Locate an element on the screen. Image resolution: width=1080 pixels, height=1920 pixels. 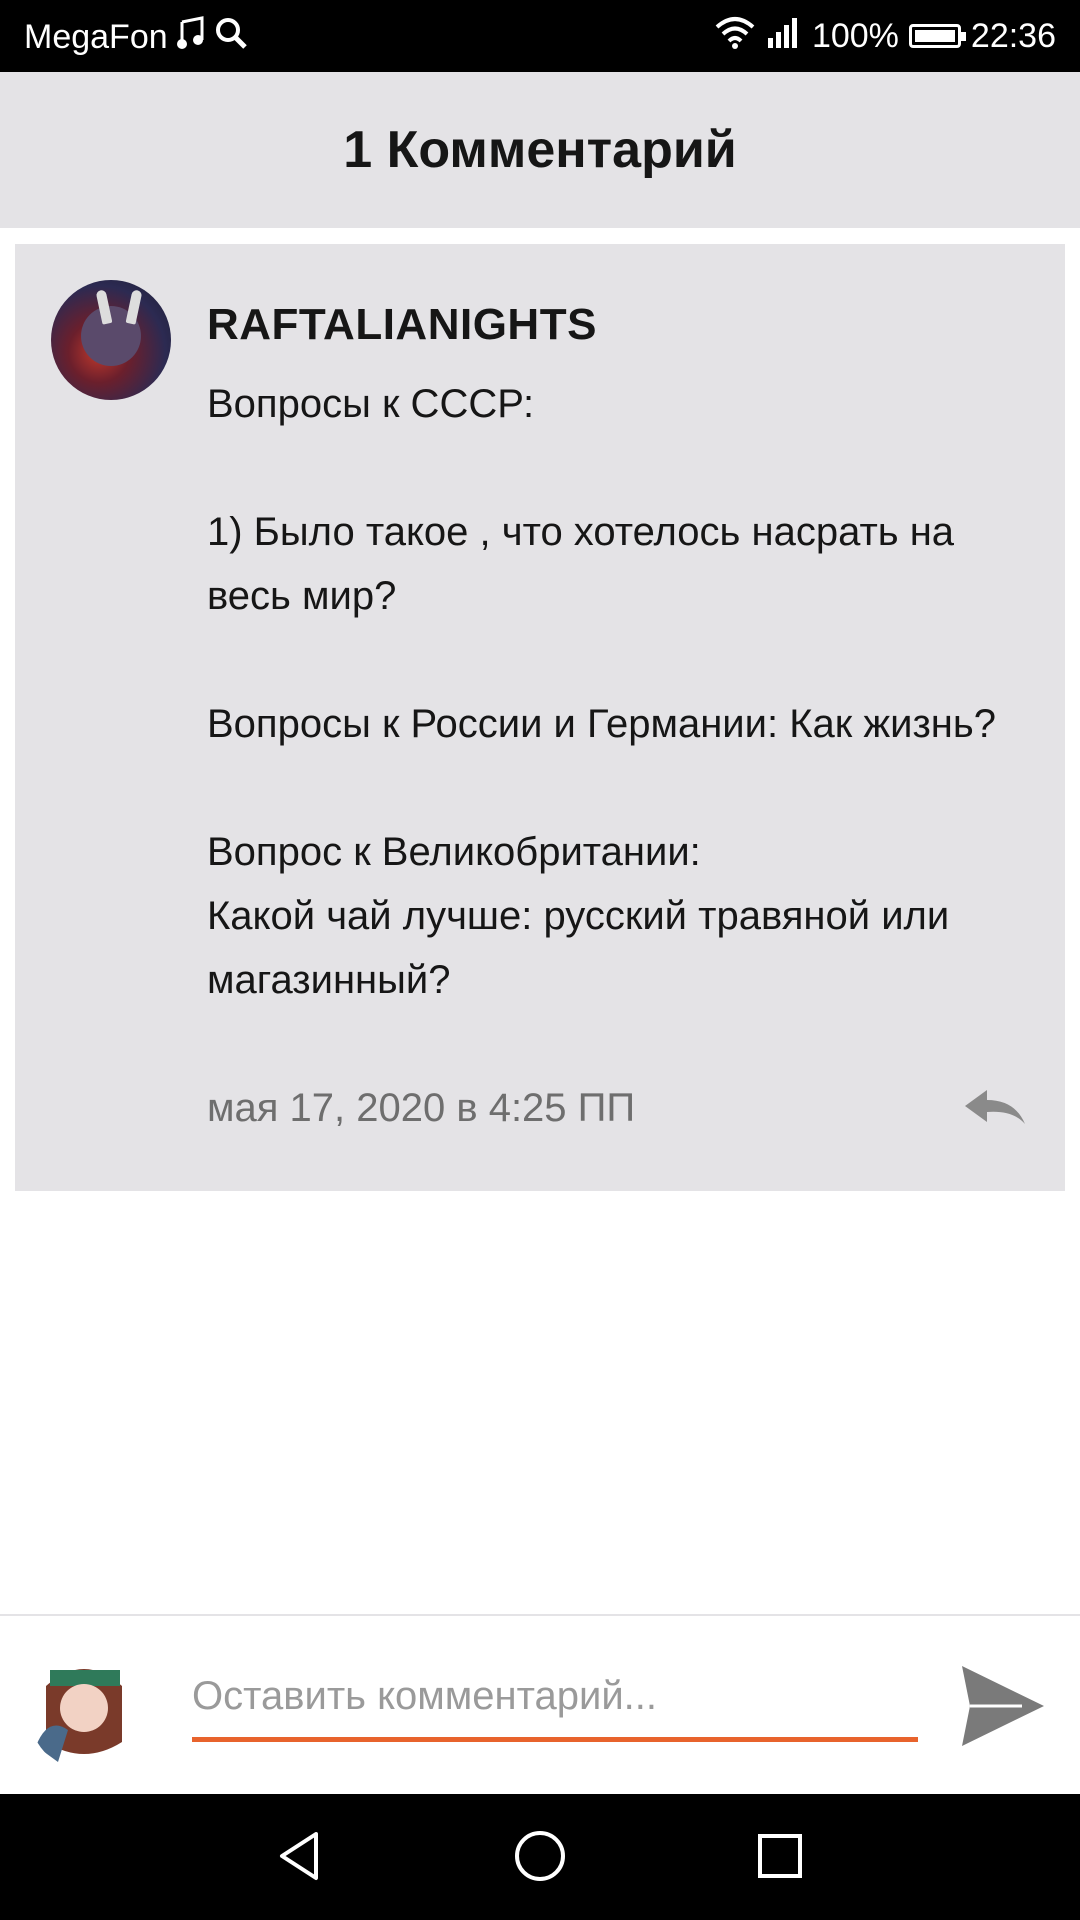
battery-icon is located at coordinates (937, 36).